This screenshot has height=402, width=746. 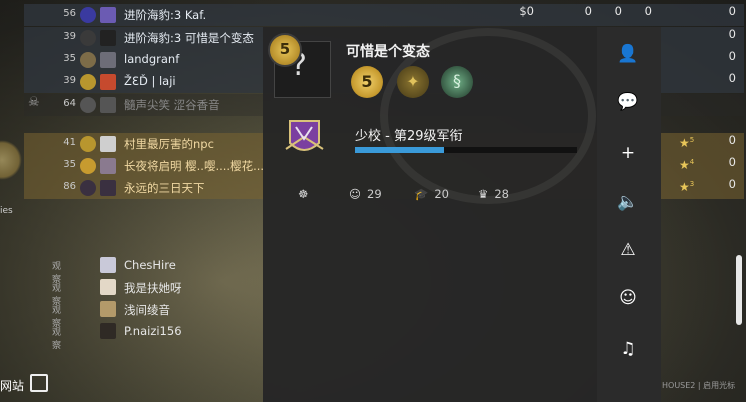 I want to click on mvp-star-icon: ★4, so click(x=687, y=165).